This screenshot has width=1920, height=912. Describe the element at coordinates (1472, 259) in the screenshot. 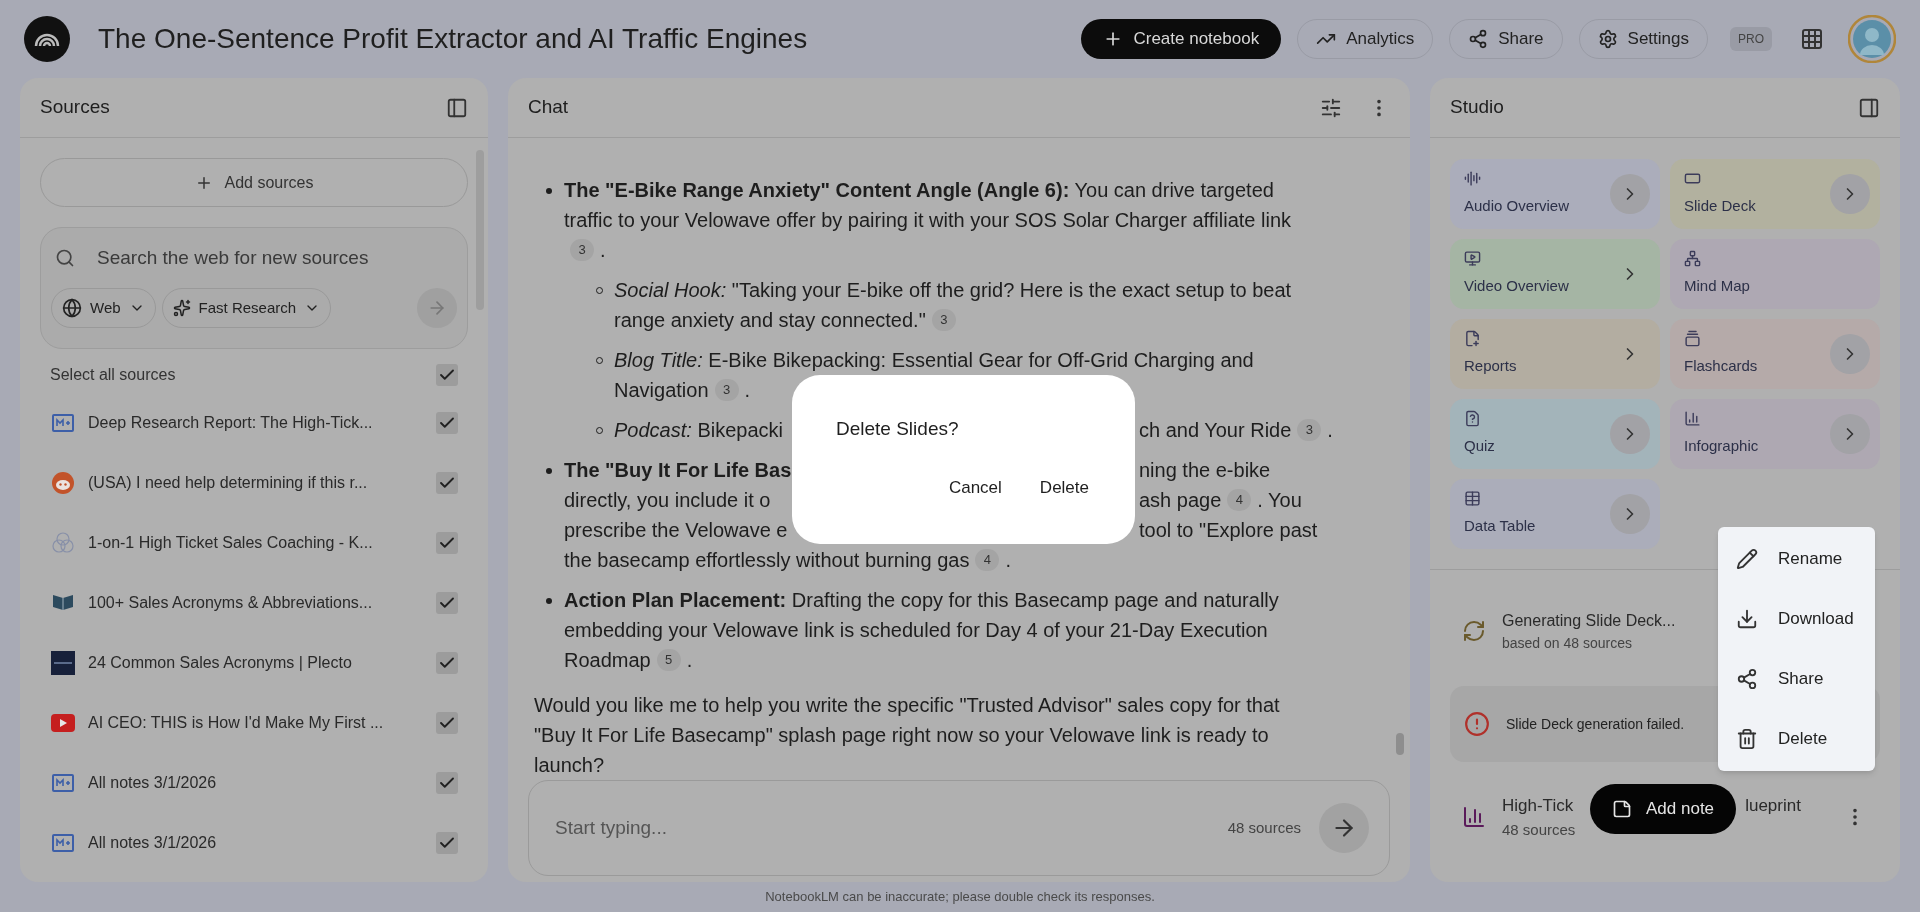

I see `video-icon` at that location.